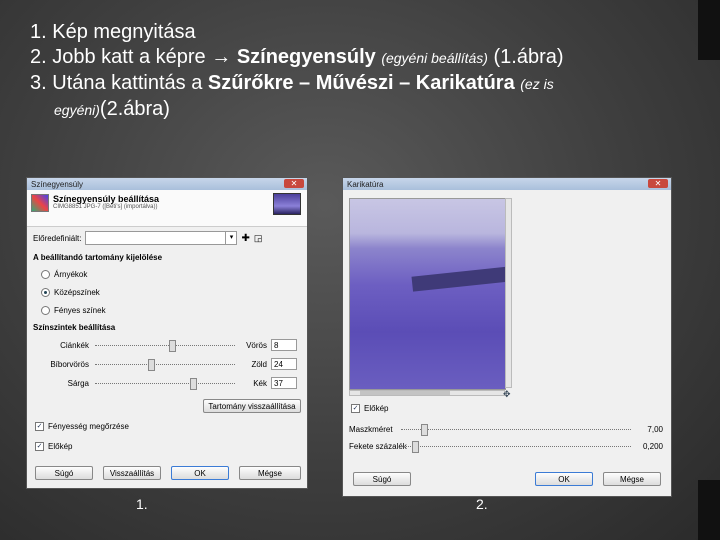 Image resolution: width=720 pixels, height=540 pixels. Describe the element at coordinates (252, 406) in the screenshot. I see `reset-range-button: Tartomány visszaállítása` at that location.